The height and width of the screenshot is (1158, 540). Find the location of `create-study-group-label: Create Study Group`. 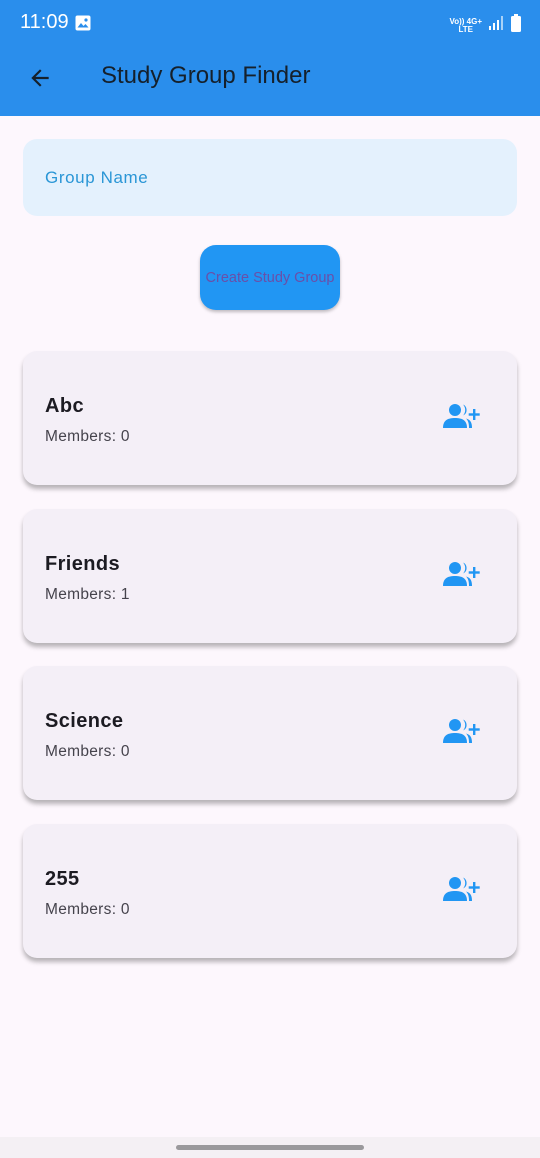

create-study-group-label: Create Study Group is located at coordinates (270, 277).